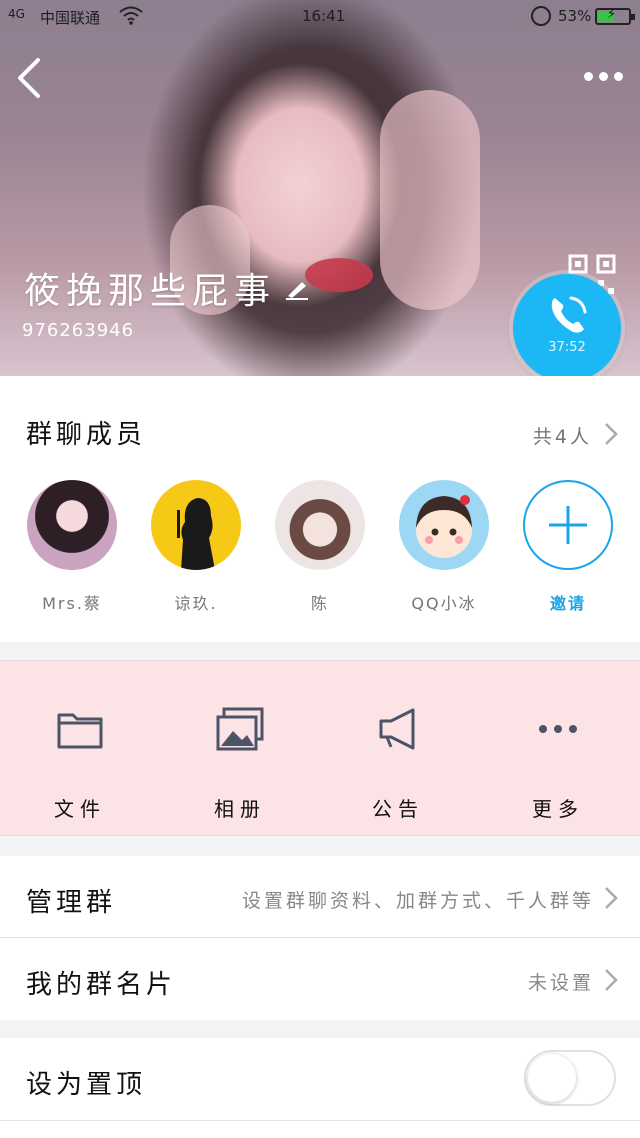 The height and width of the screenshot is (1138, 640). Describe the element at coordinates (80, 731) in the screenshot. I see `folder-icon` at that location.